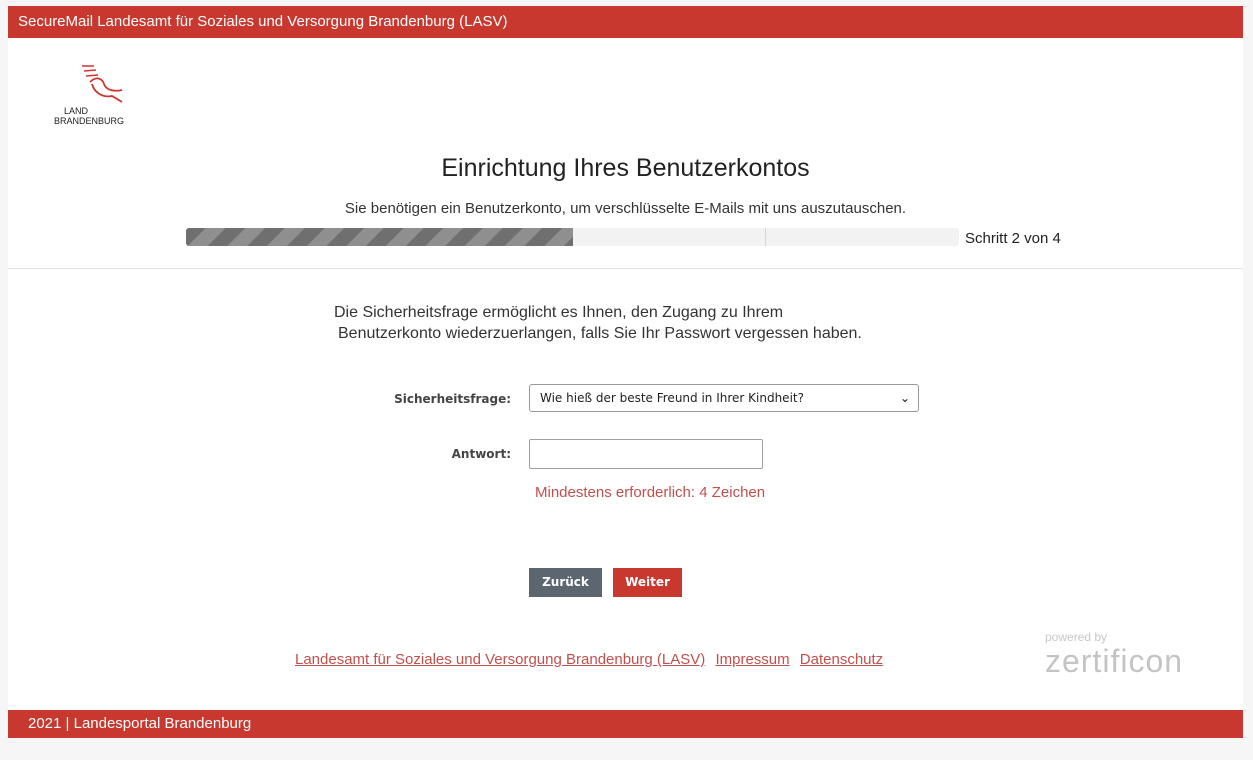 The height and width of the screenshot is (760, 1253). I want to click on powered-by-logo: powered by zertificon, so click(1114, 654).